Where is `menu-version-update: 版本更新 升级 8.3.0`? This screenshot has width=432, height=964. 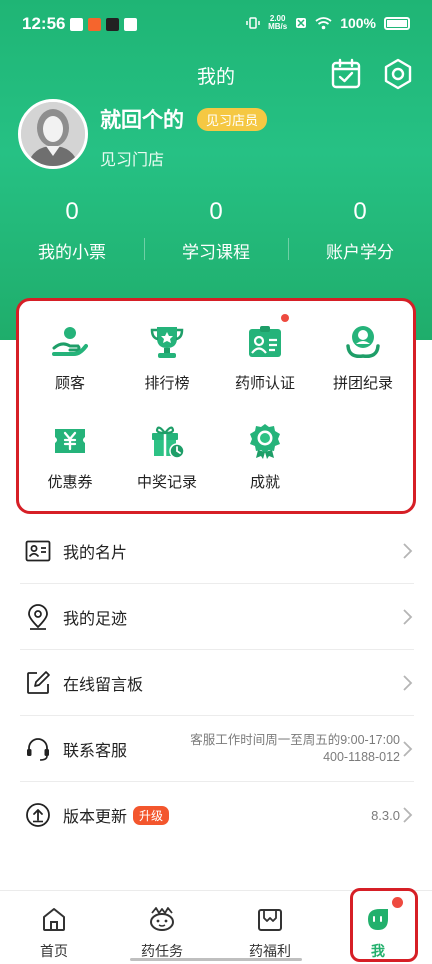
menu-version-update: 版本更新 升级 8.3.0 is located at coordinates (217, 815).